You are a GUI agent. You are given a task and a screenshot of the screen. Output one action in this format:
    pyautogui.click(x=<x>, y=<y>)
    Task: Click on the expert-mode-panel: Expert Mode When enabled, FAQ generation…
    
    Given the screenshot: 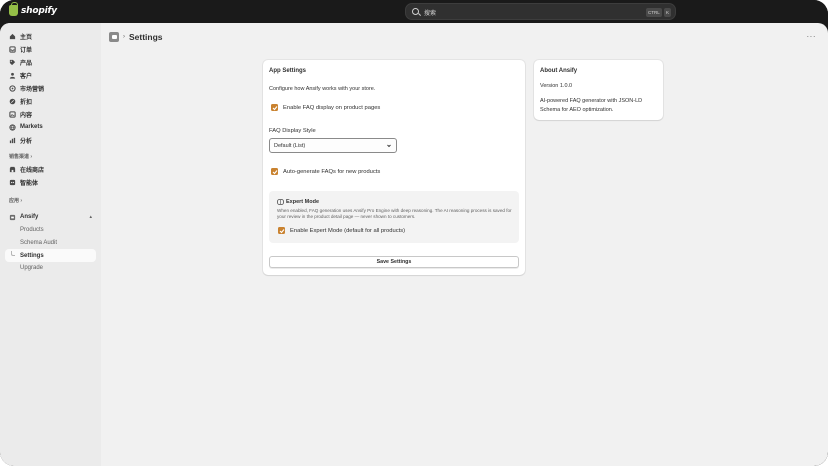 What is the action you would take?
    pyautogui.click(x=394, y=217)
    